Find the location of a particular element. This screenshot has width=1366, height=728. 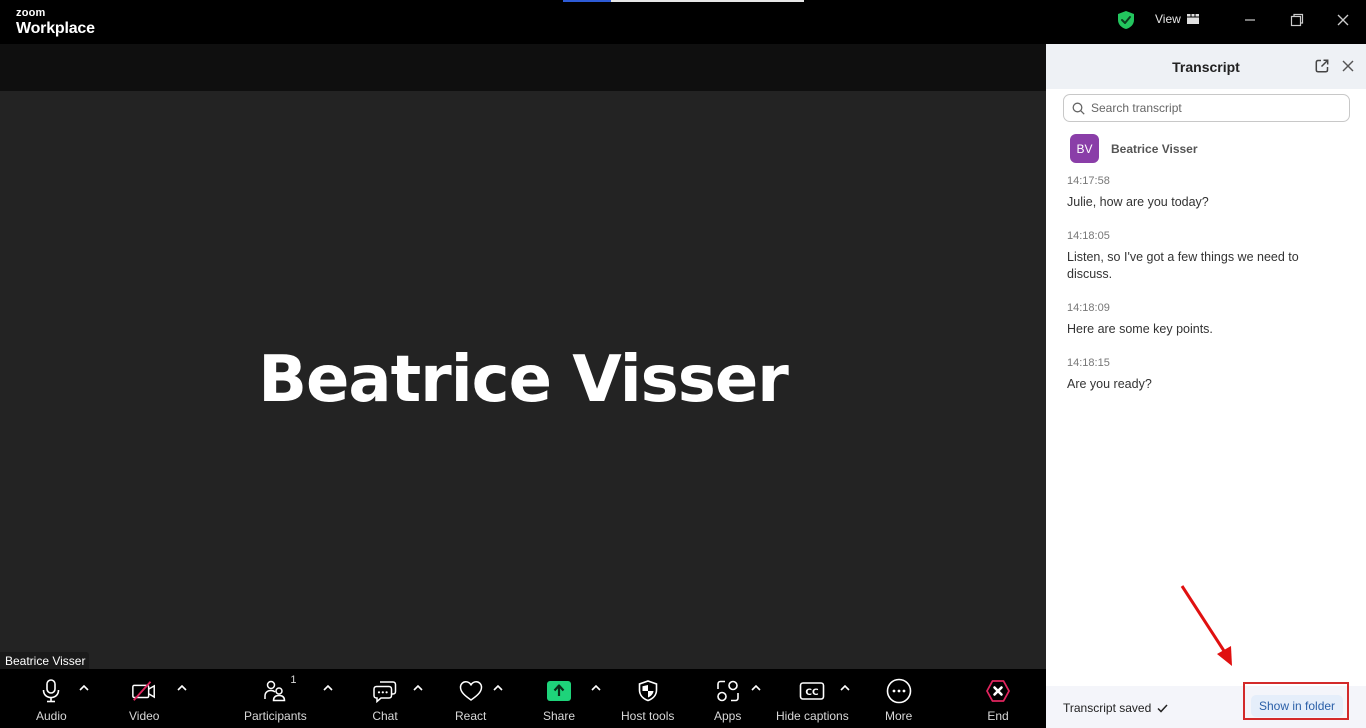

window-close-button is located at coordinates (1343, 20).